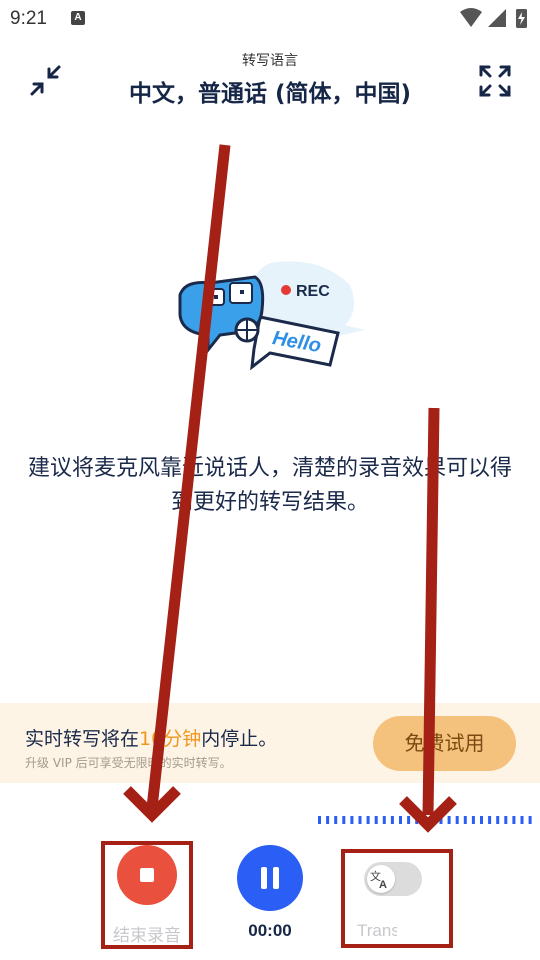 The width and height of the screenshot is (540, 960). Describe the element at coordinates (239, 739) in the screenshot. I see `banner-suffix: 内停止。` at that location.